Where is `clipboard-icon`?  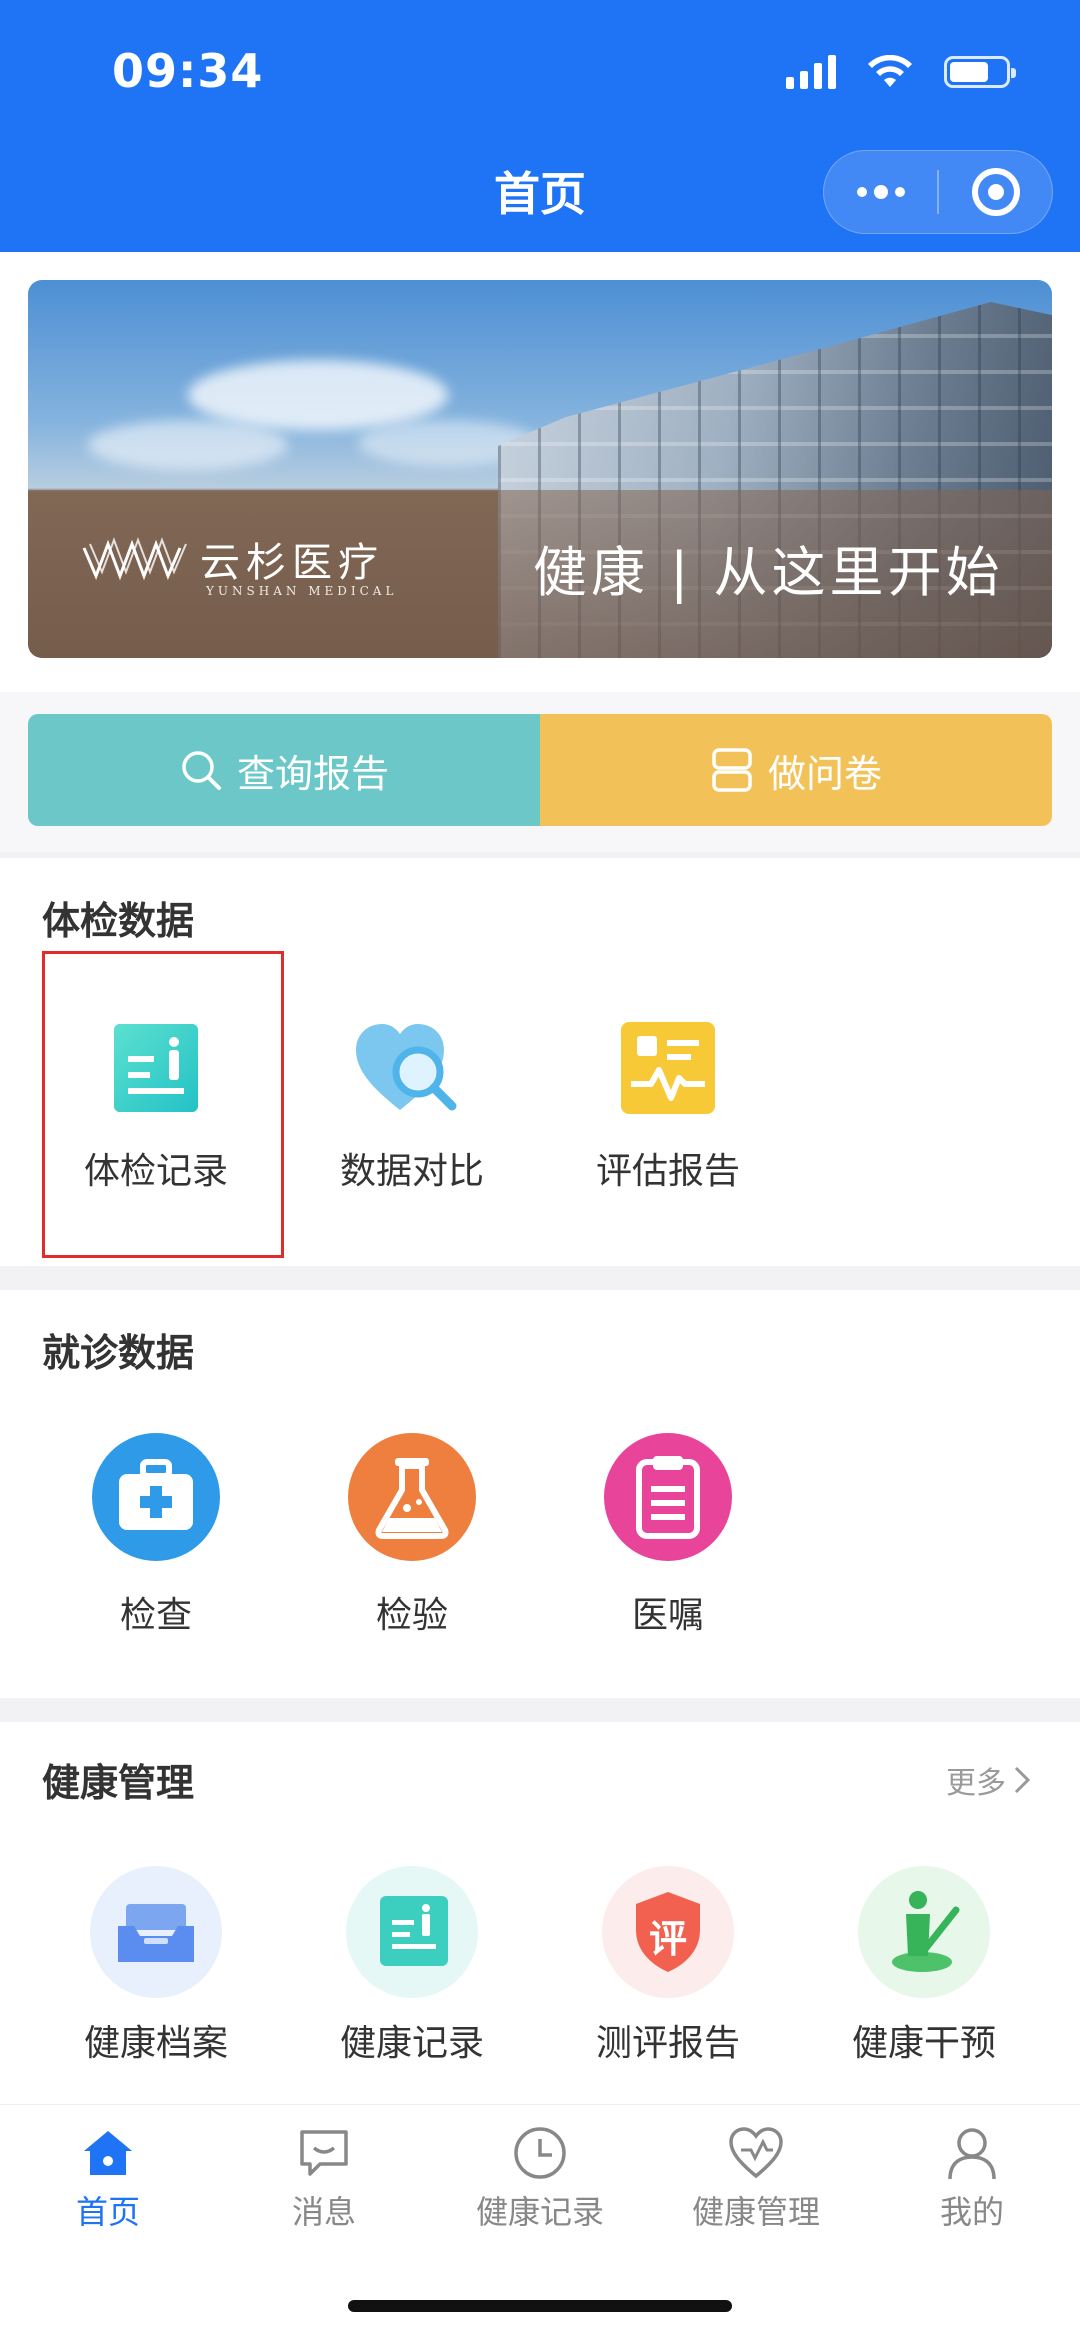 clipboard-icon is located at coordinates (668, 1497).